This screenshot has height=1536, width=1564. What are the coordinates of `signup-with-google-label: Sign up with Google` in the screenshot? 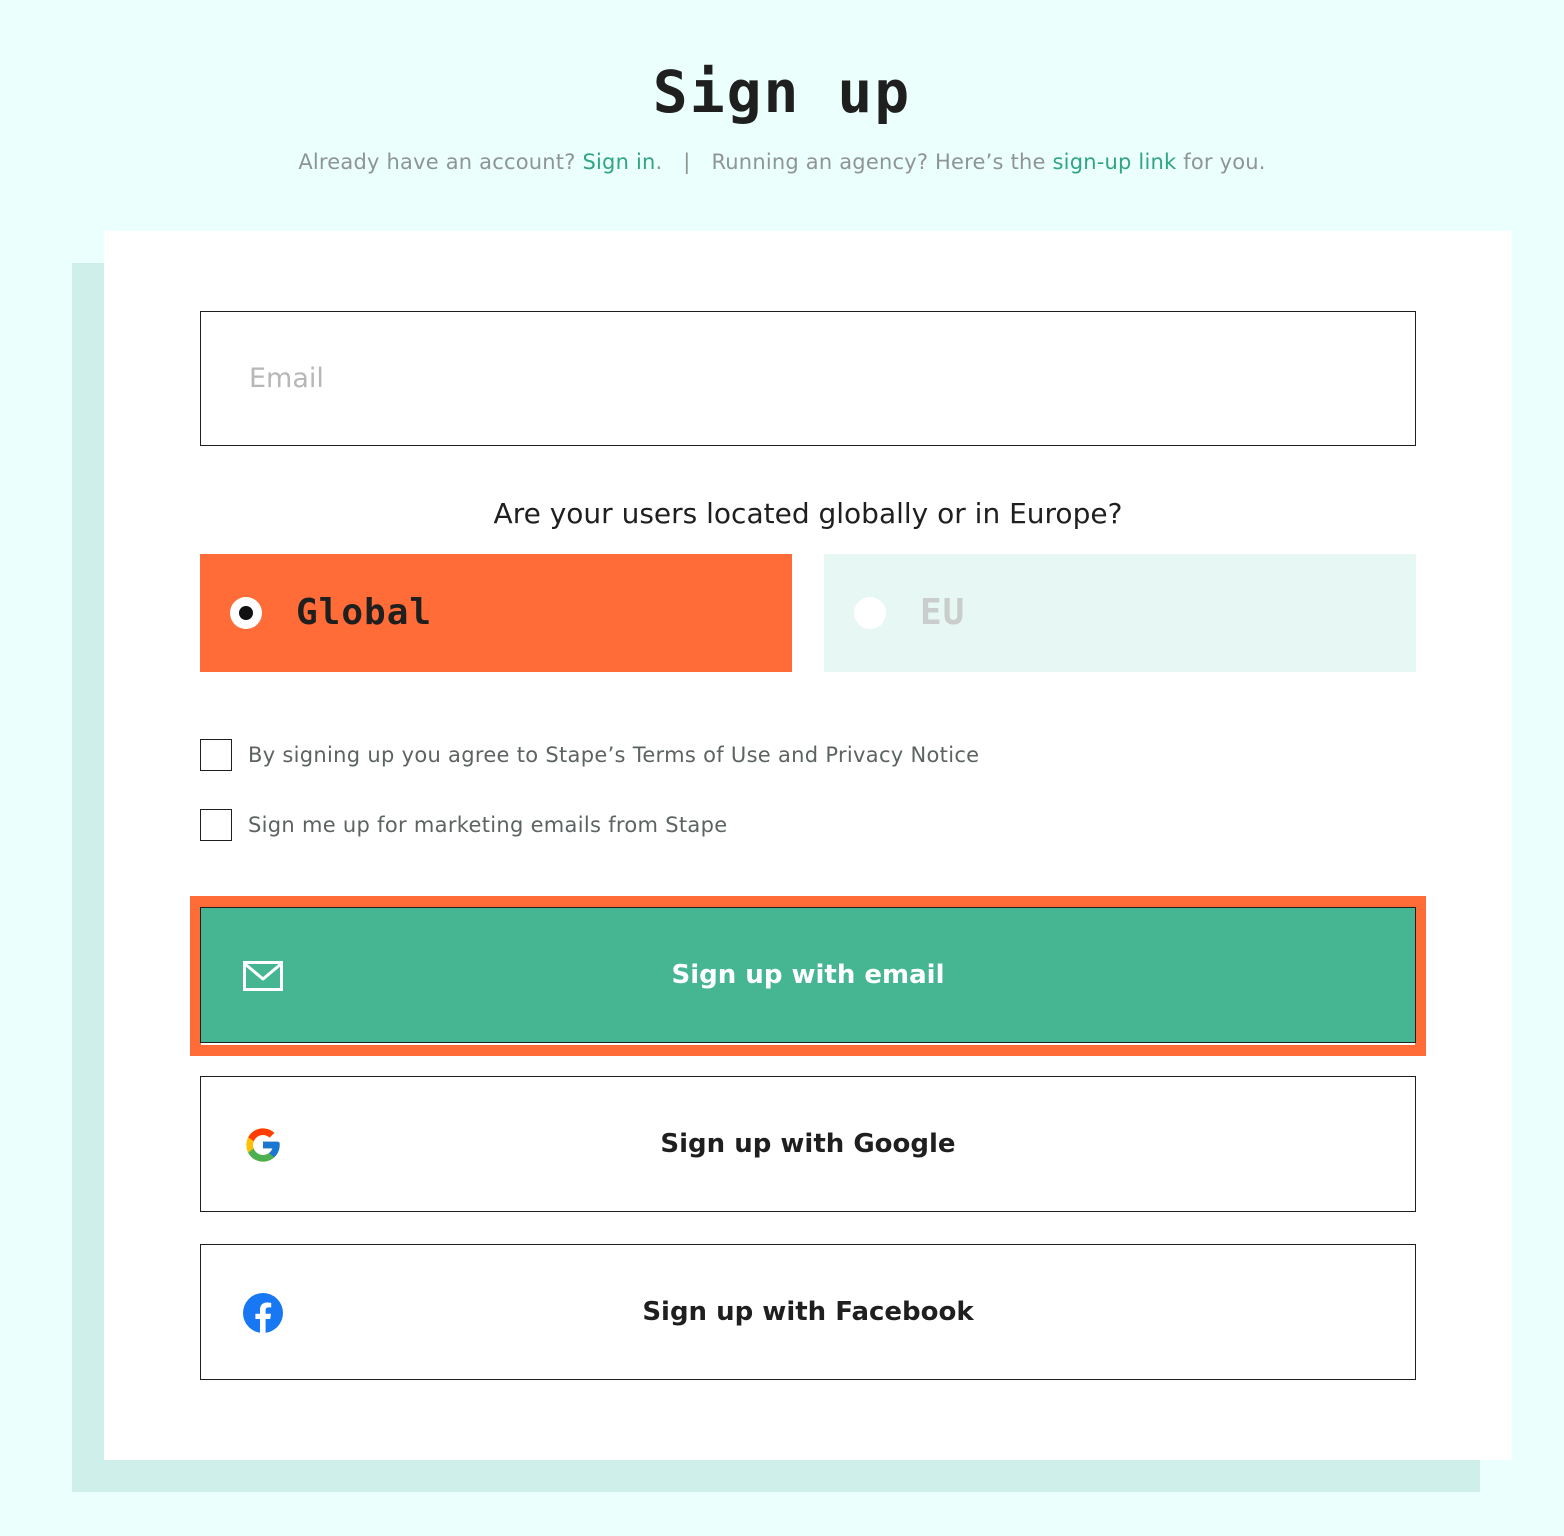 It's located at (808, 1144).